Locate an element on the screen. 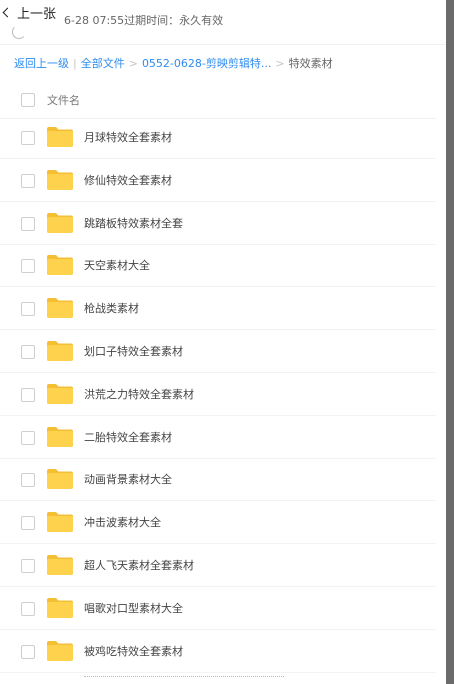  list-header: 文件名 is located at coordinates (218, 100).